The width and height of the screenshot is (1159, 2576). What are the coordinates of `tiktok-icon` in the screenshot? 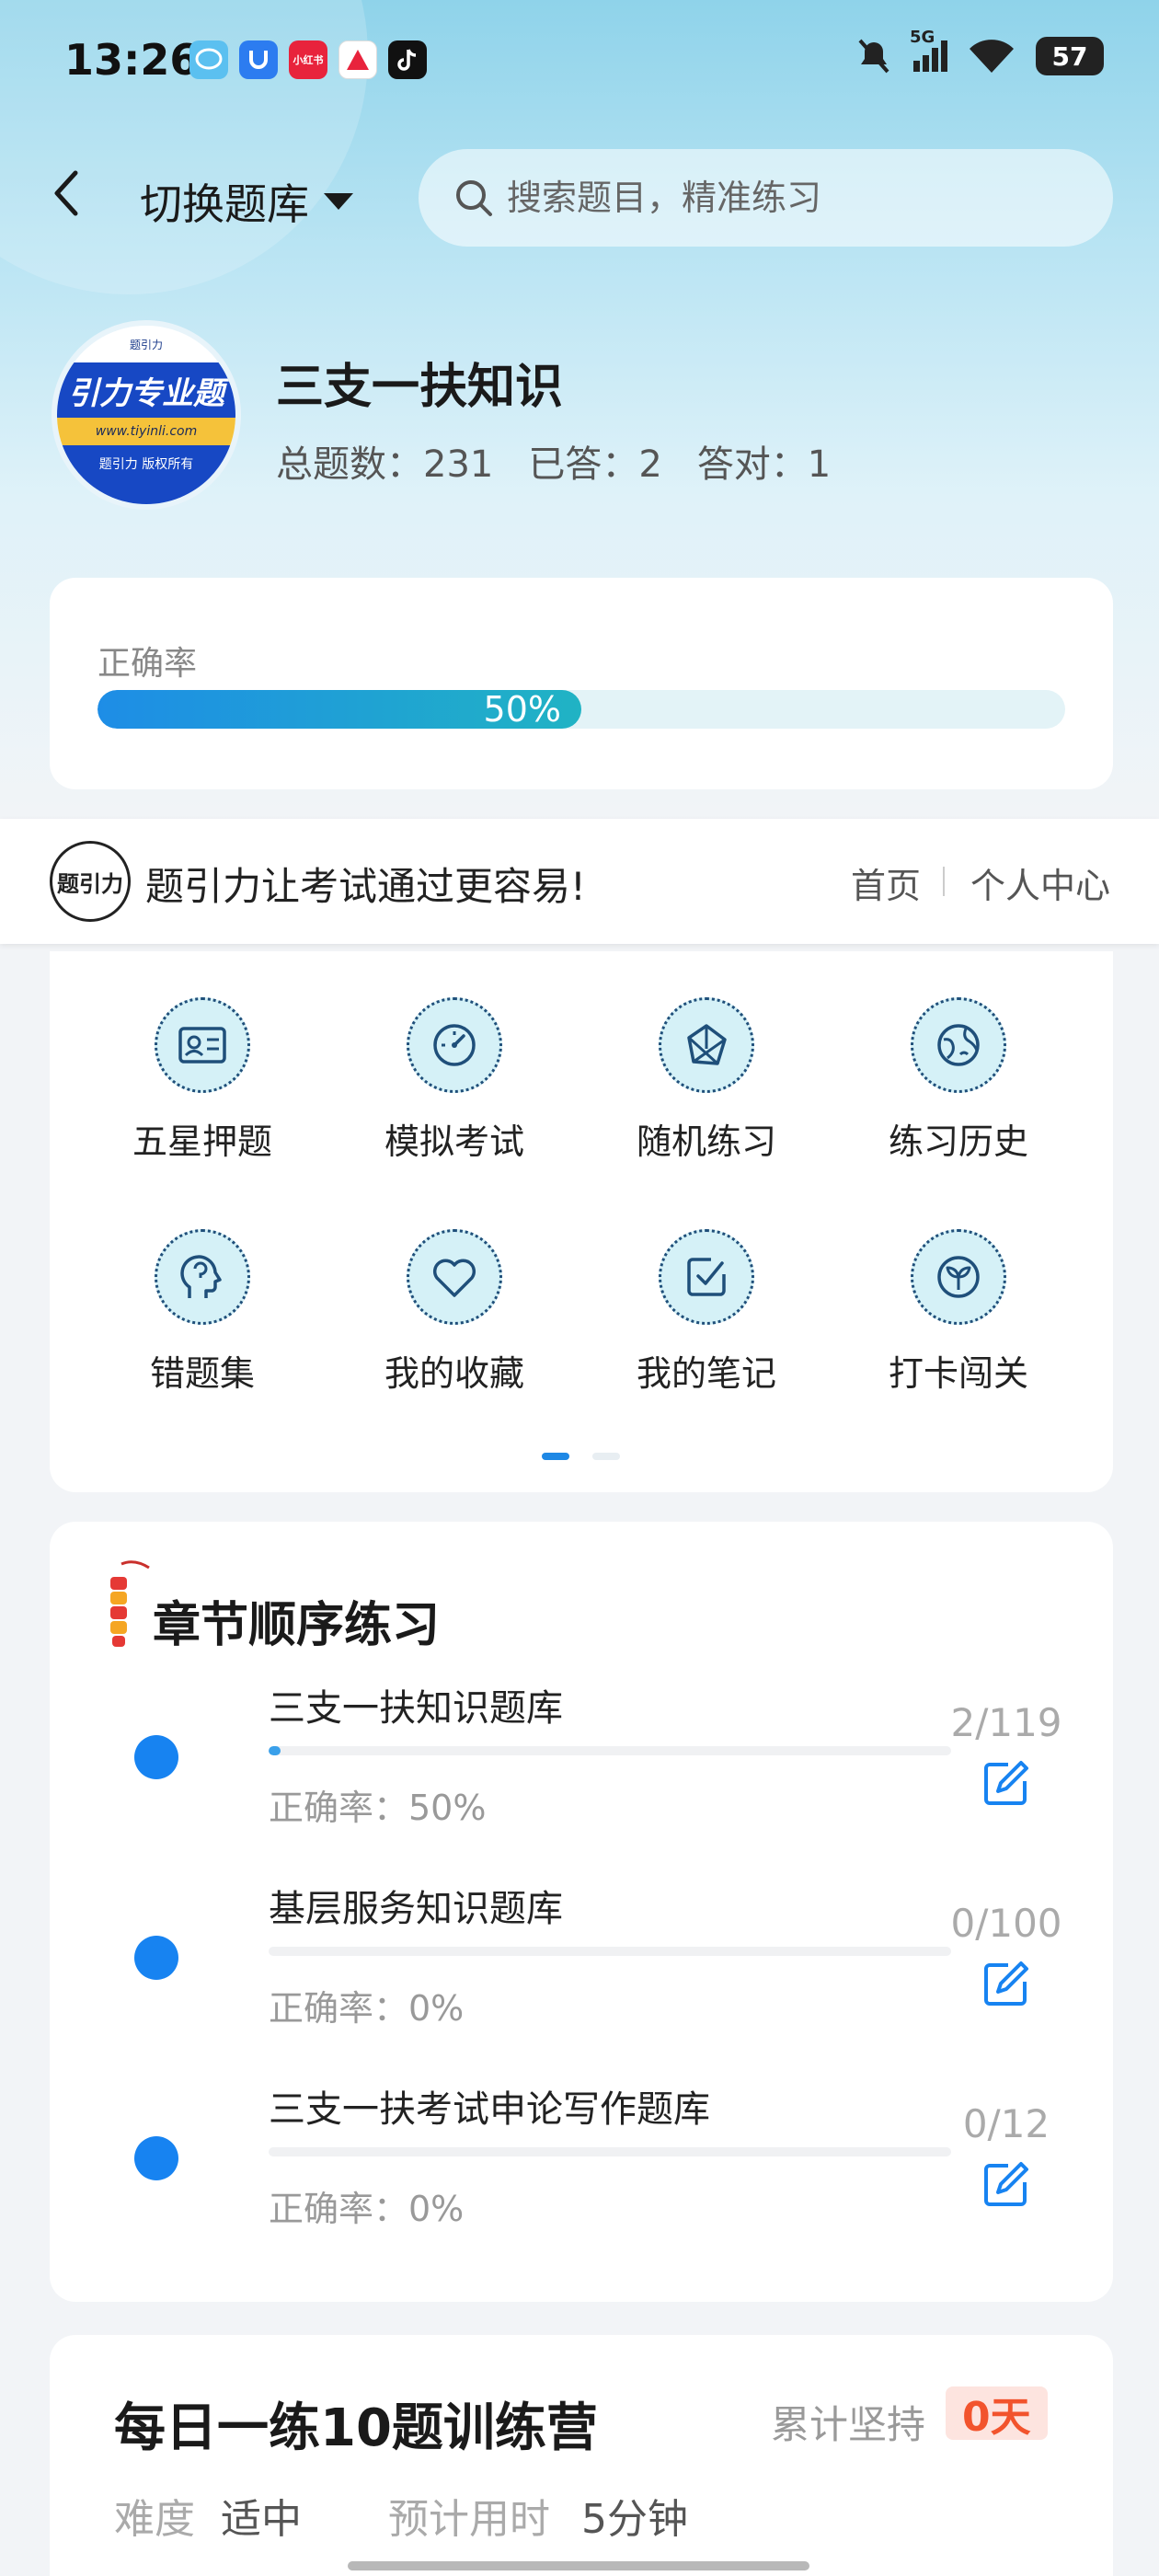 It's located at (407, 59).